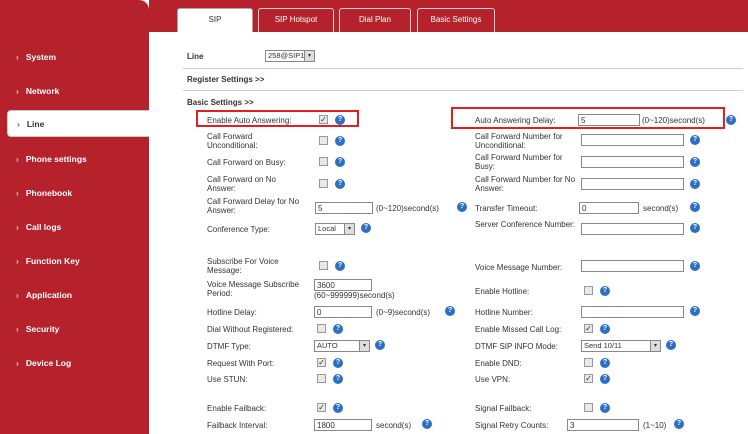  I want to click on call-forward-unconditional-checkbox, so click(323, 140).